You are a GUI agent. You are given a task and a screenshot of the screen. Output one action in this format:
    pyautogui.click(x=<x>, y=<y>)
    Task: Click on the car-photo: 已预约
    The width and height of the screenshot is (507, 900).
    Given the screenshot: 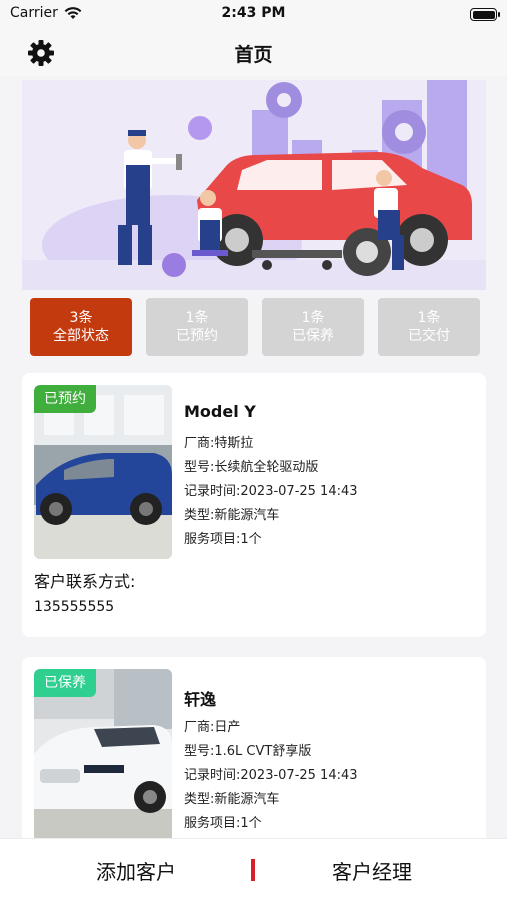 What is the action you would take?
    pyautogui.click(x=103, y=472)
    